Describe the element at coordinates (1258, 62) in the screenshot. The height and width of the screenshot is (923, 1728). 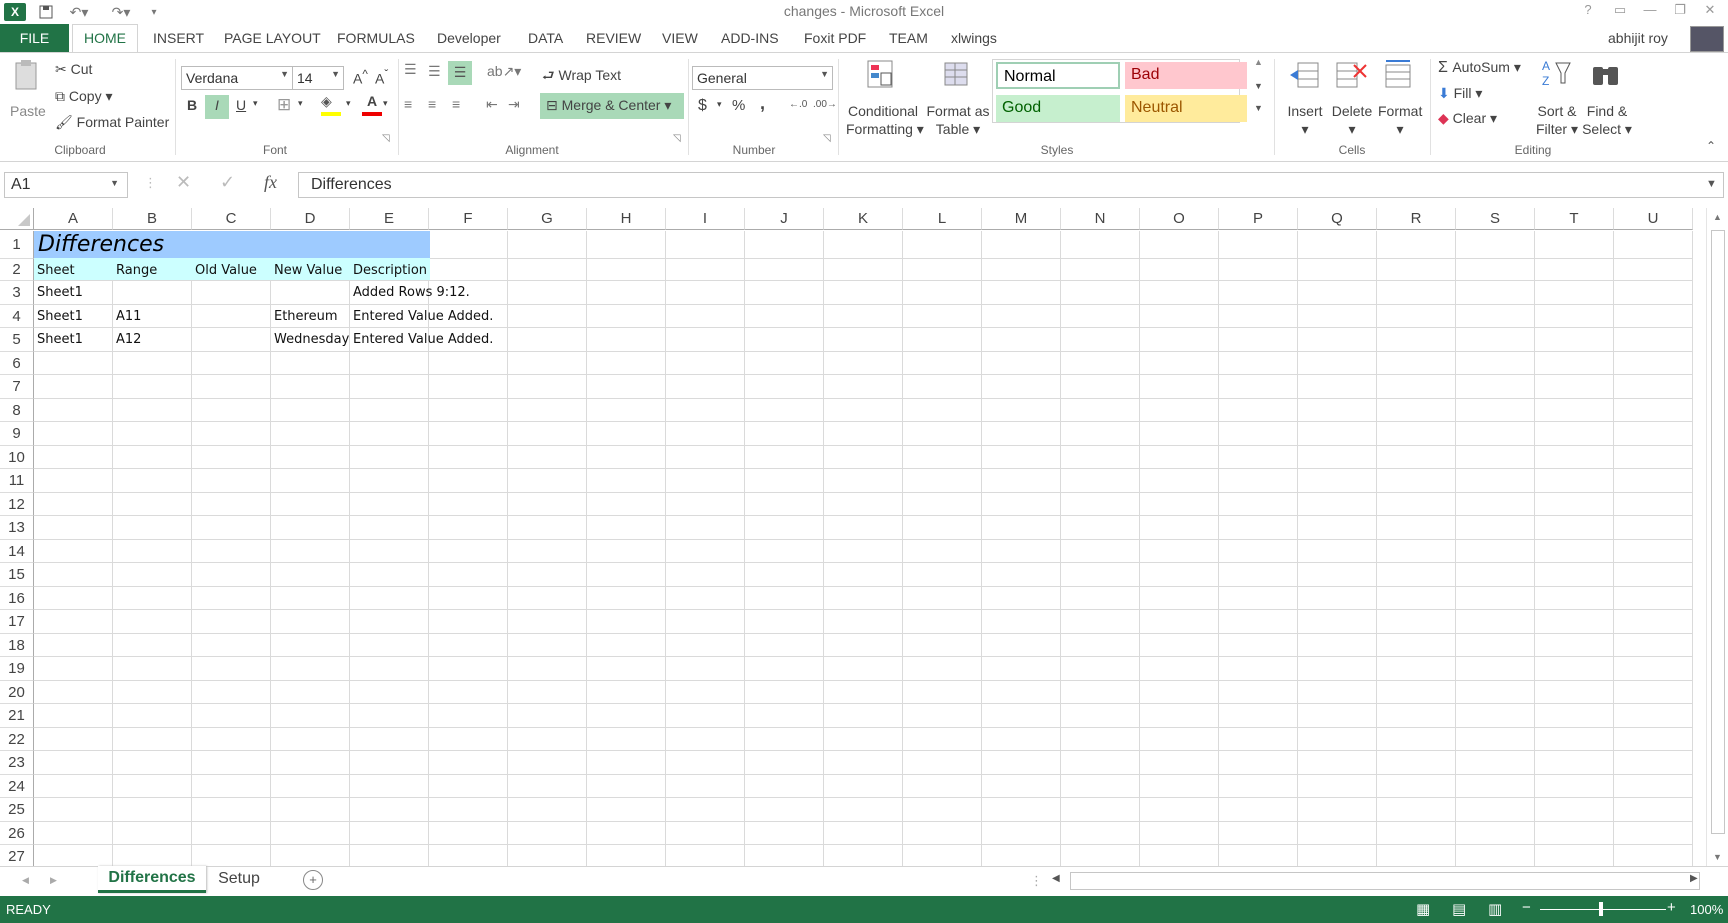
I see `gallery-up-icon: ▲` at that location.